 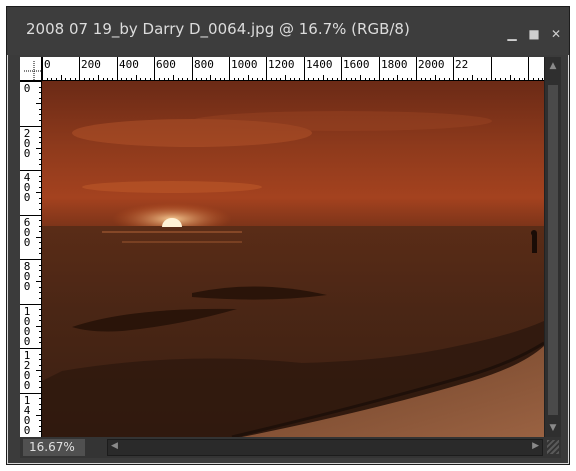 What do you see at coordinates (462, 64) in the screenshot?
I see `ruler-label: 22` at bounding box center [462, 64].